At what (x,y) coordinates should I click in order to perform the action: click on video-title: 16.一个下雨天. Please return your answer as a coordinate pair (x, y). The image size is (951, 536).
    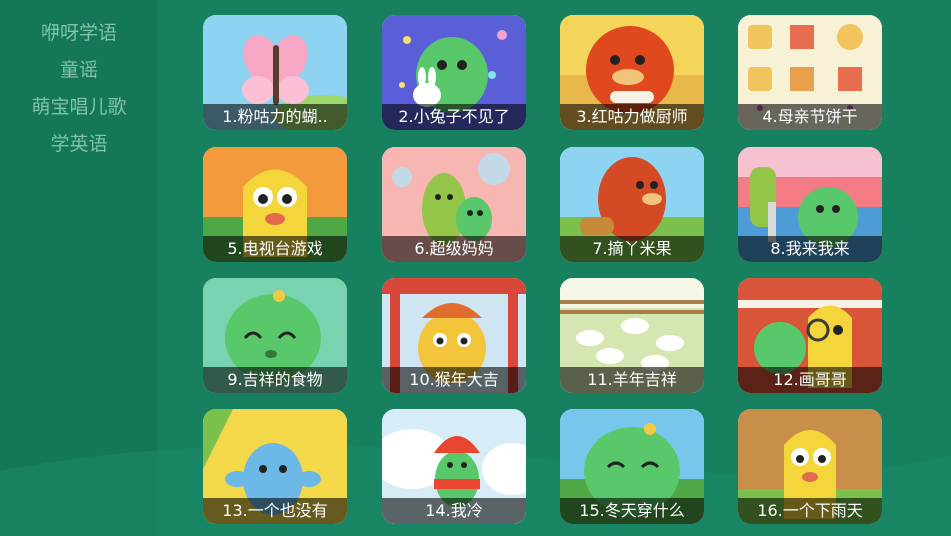
    Looking at the image, I should click on (810, 511).